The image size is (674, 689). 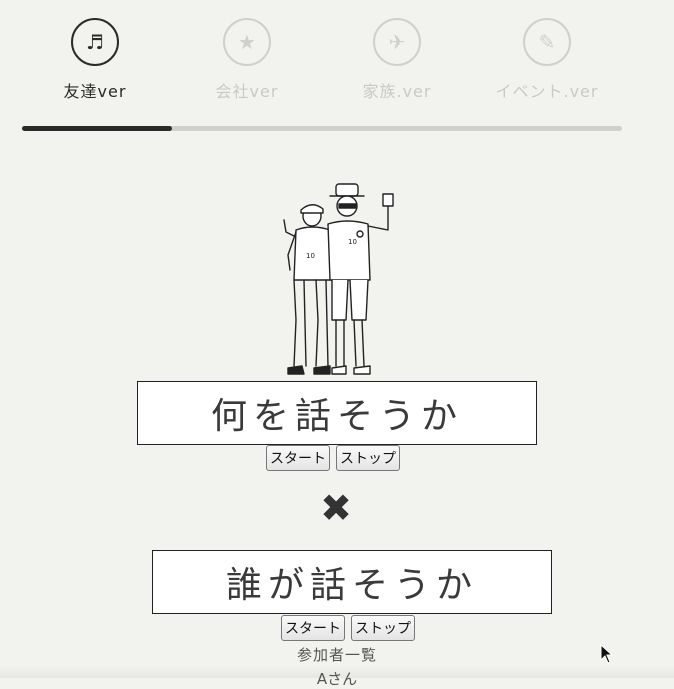 What do you see at coordinates (348, 628) in the screenshot?
I see `speaker-controls: スタート ストップ` at bounding box center [348, 628].